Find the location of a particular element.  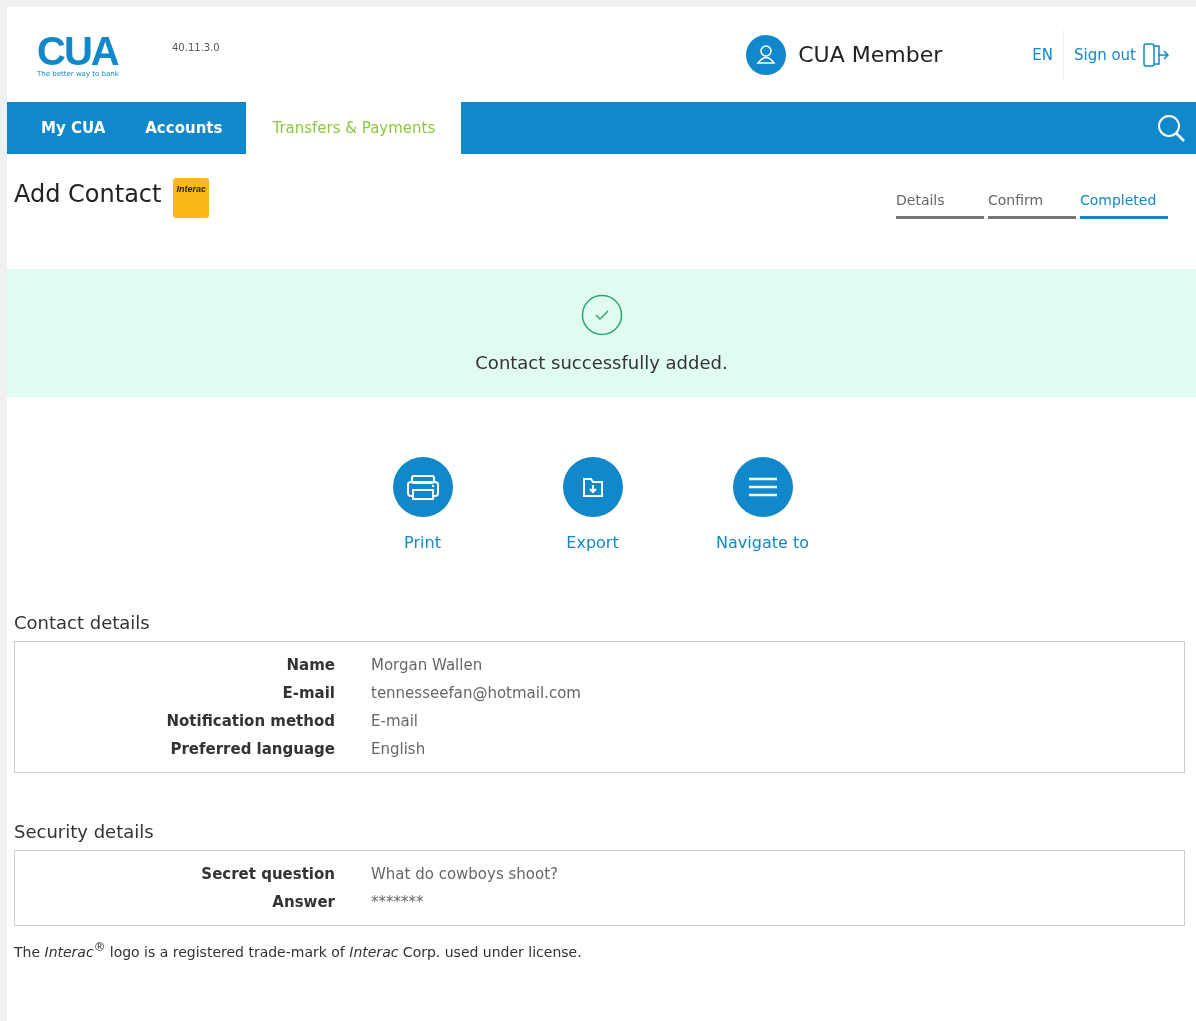

check-icon is located at coordinates (601, 314).